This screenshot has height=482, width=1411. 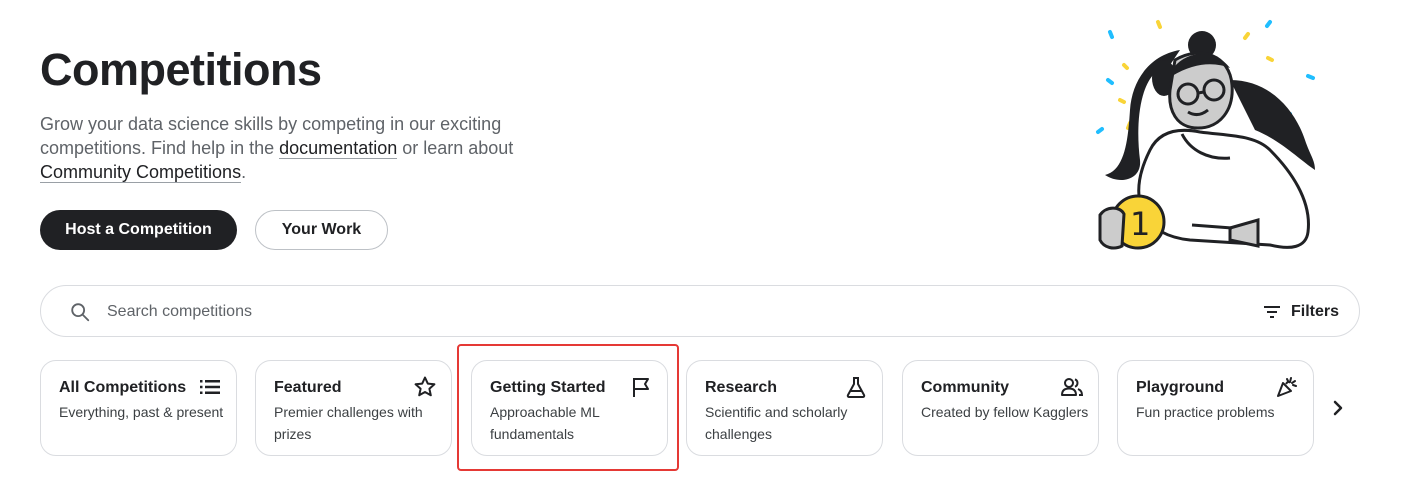 I want to click on category-card-playground: Playground Fun practice problems, so click(x=1215, y=408).